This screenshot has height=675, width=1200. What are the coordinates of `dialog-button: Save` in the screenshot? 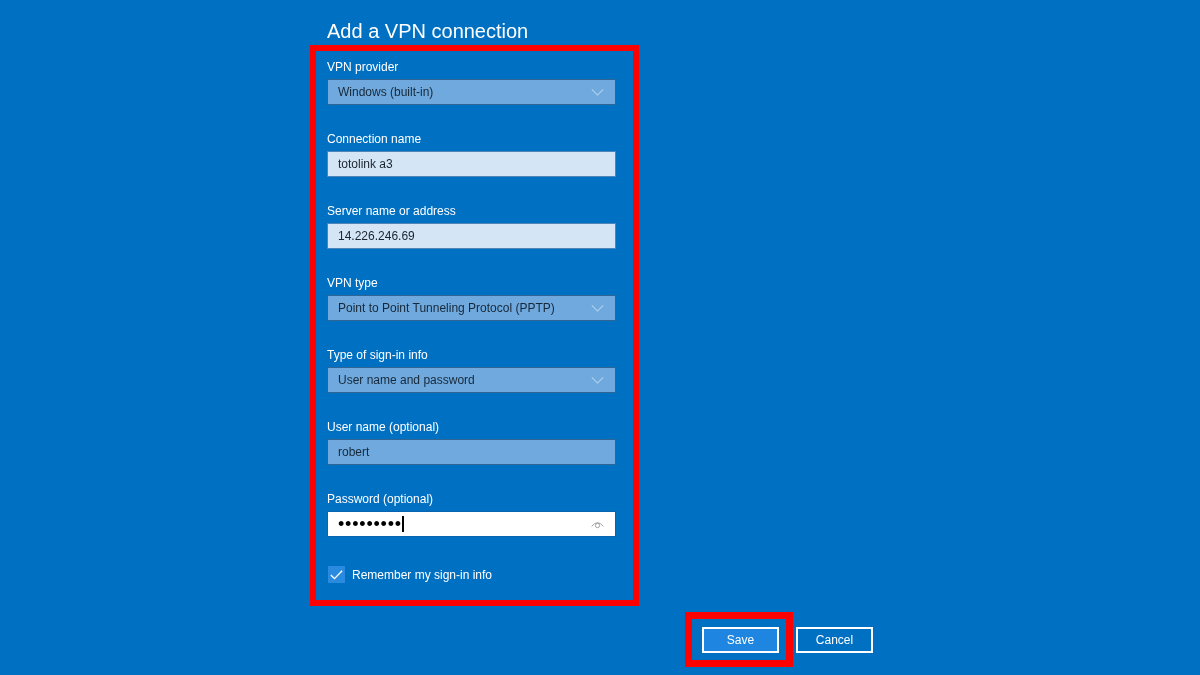 It's located at (740, 640).